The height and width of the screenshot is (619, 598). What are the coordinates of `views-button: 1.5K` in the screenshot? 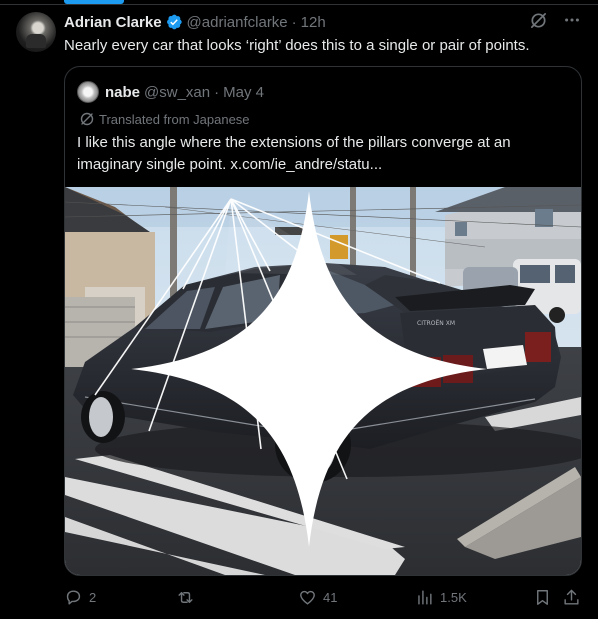 It's located at (441, 597).